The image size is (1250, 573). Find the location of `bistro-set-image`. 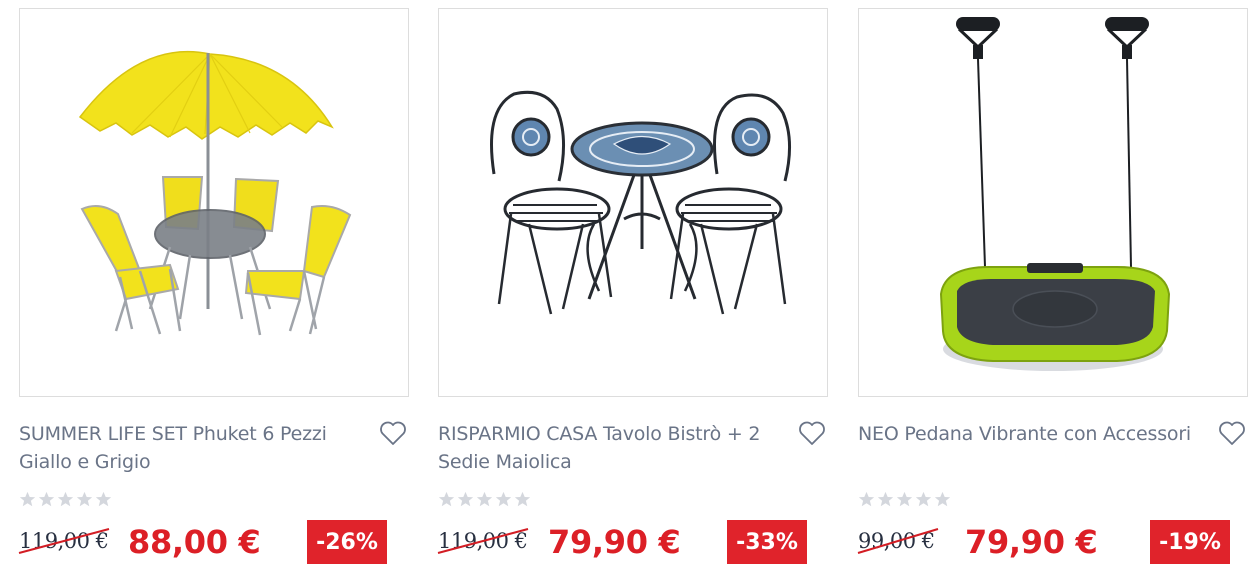

bistro-set-image is located at coordinates (641, 202).